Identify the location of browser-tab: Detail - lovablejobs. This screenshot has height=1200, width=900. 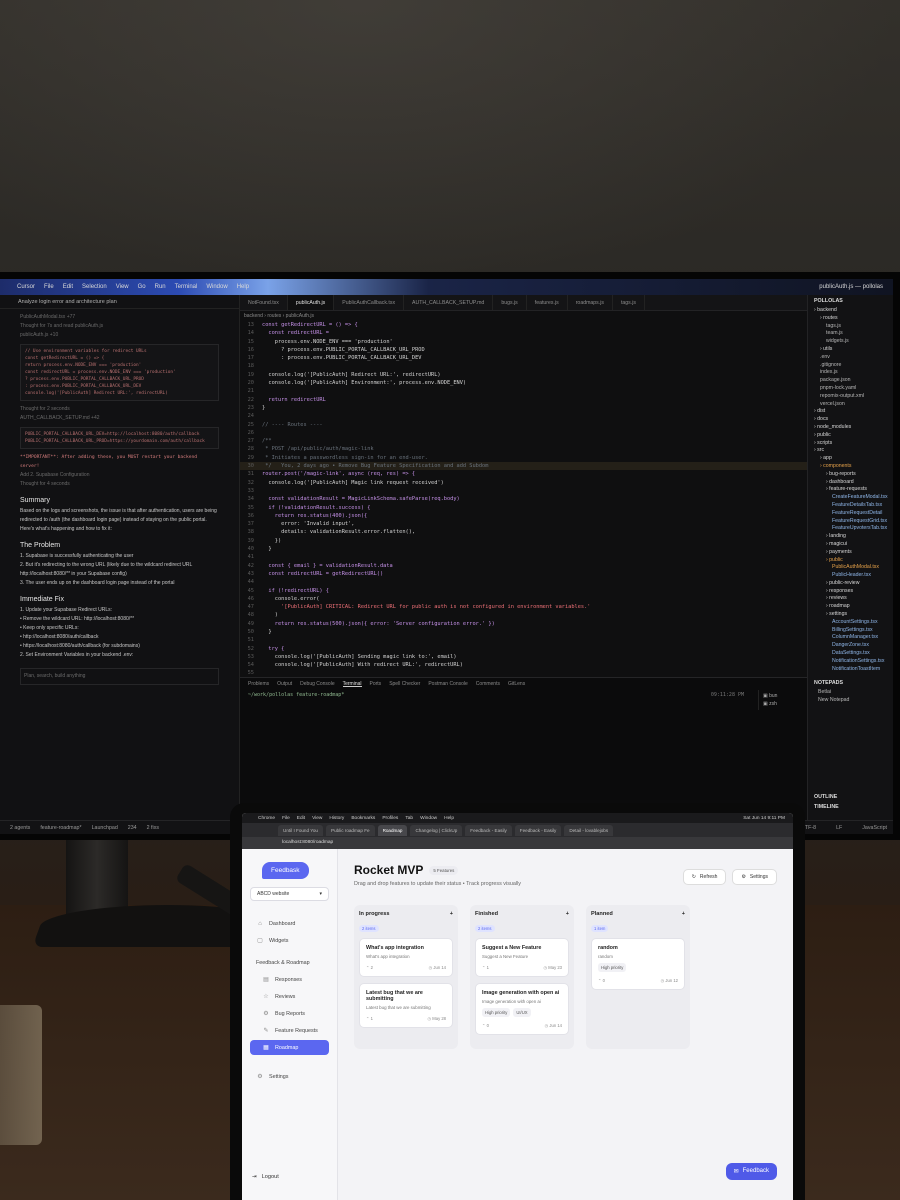
(589, 830).